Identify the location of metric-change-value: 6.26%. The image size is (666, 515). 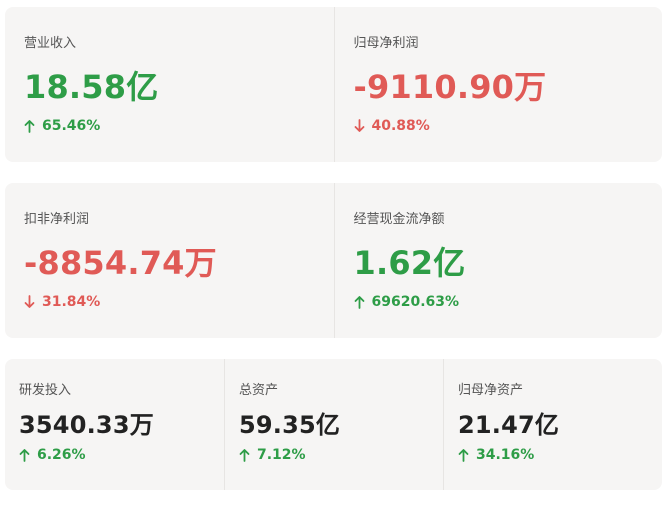
(61, 455).